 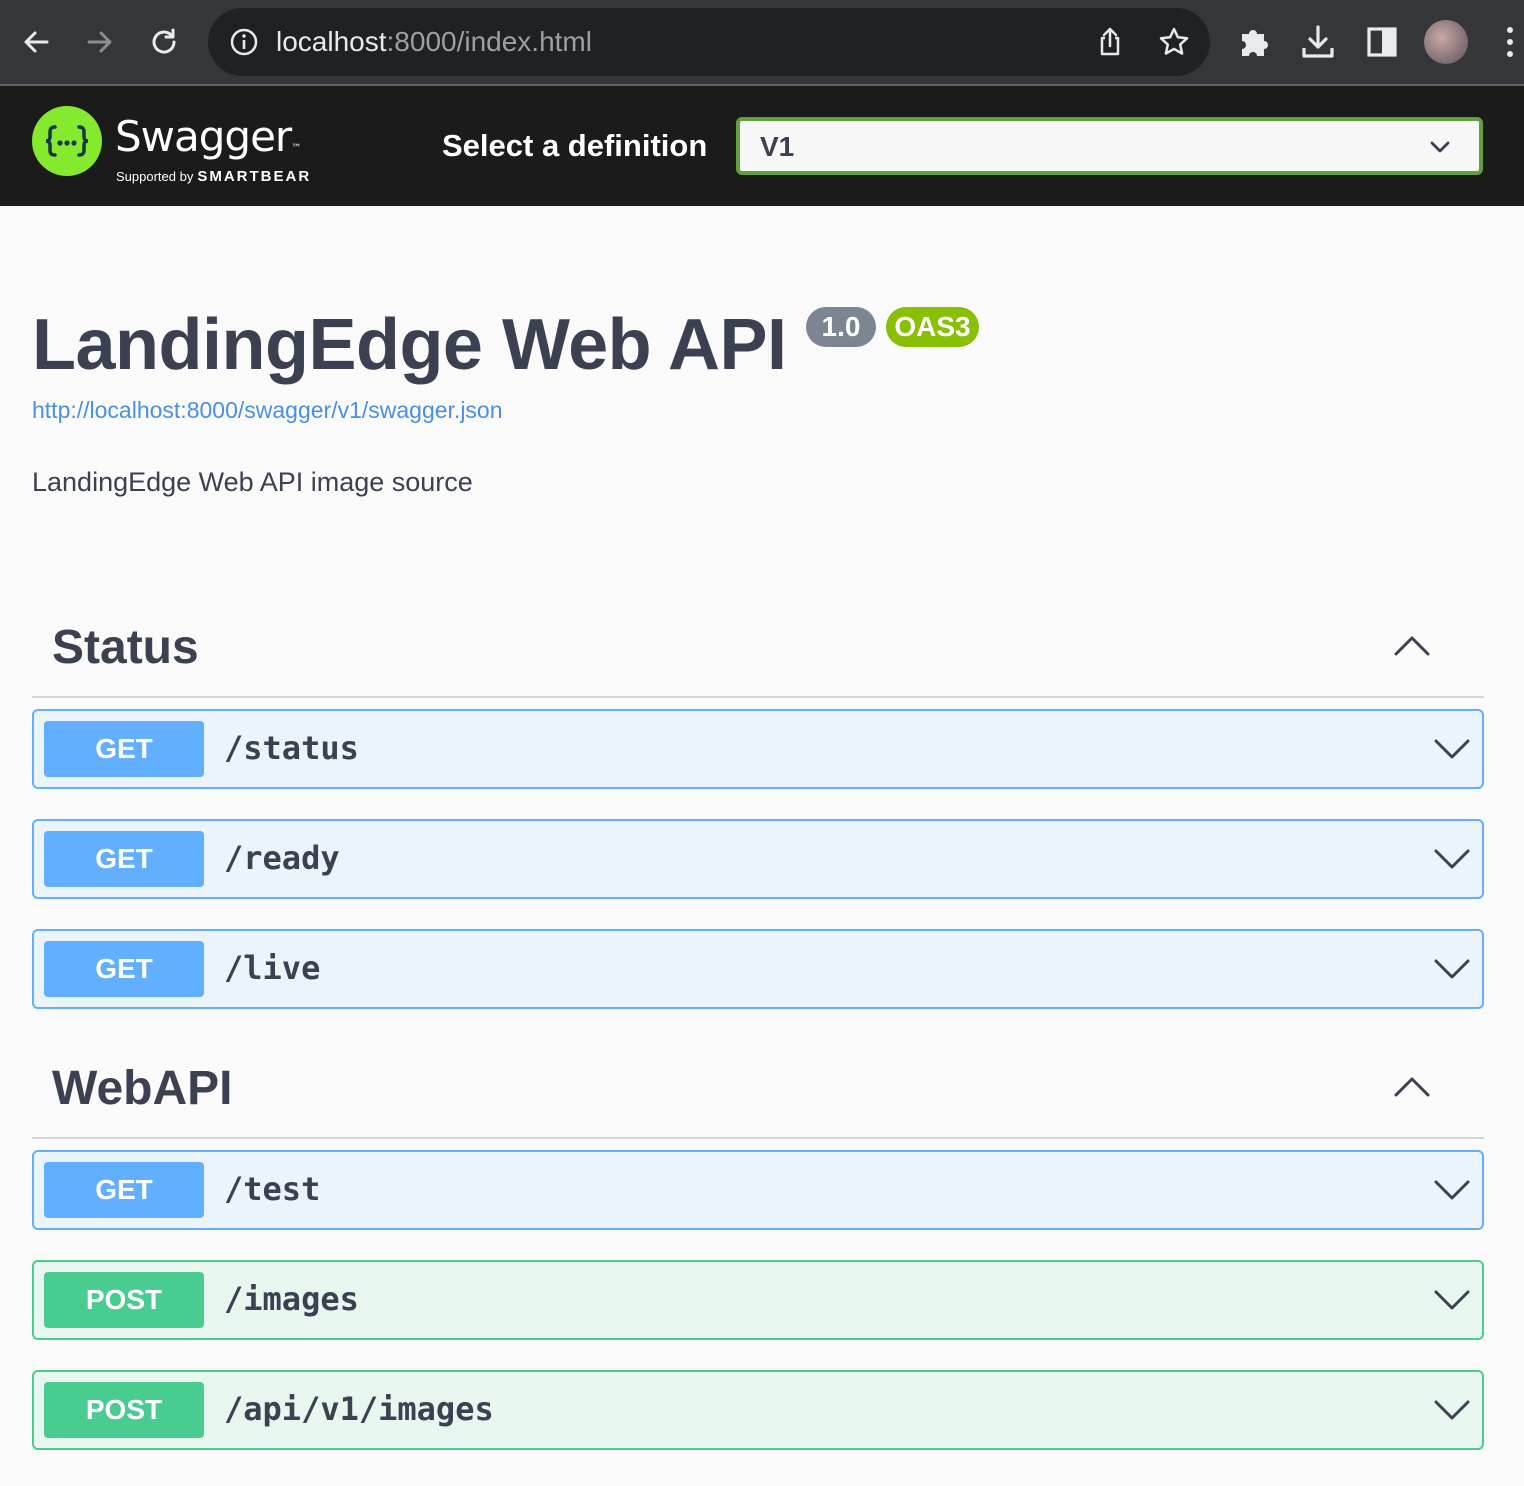 I want to click on swagger-logo-text: Swagger™, so click(x=208, y=136).